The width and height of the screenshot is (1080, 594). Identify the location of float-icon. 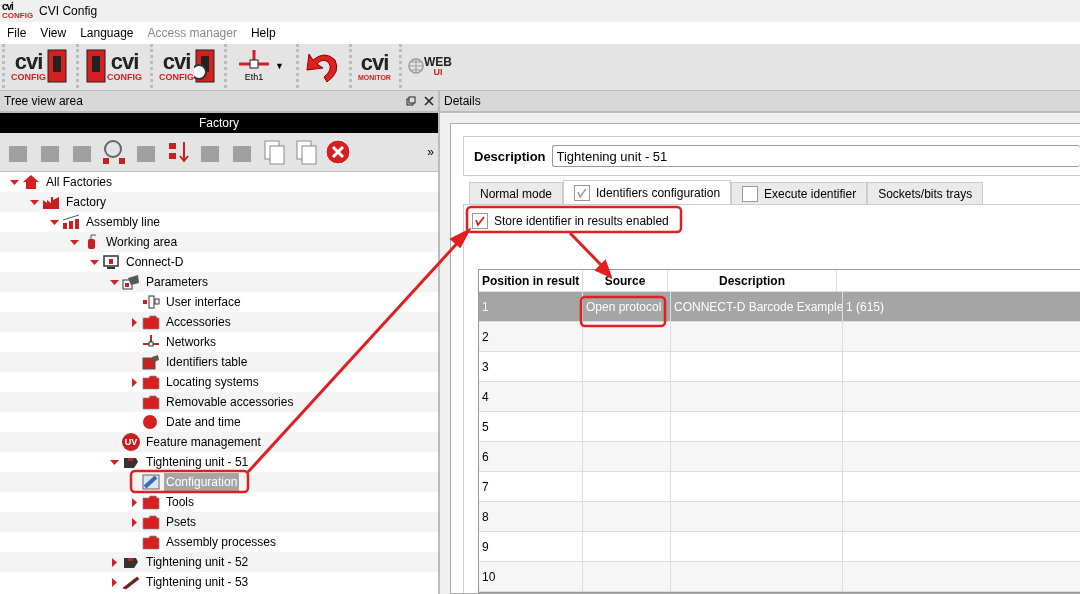
(411, 101).